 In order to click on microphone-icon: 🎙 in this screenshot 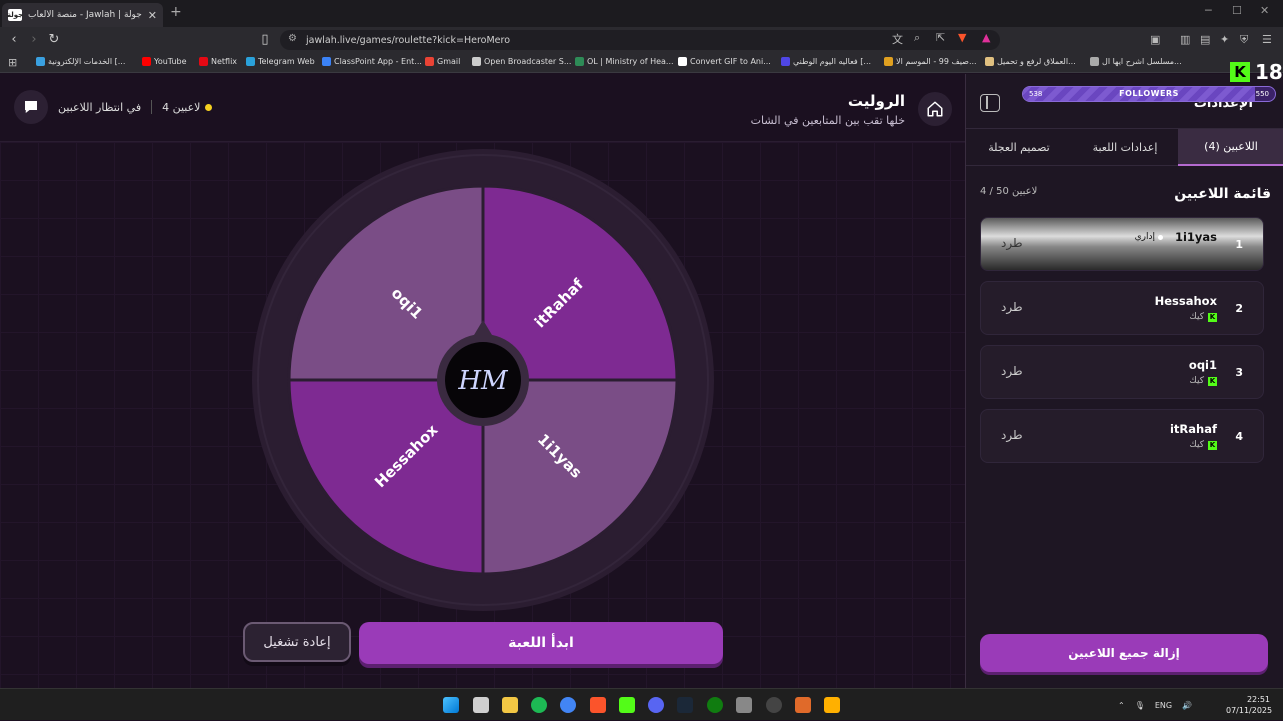, I will do `click(1140, 705)`.